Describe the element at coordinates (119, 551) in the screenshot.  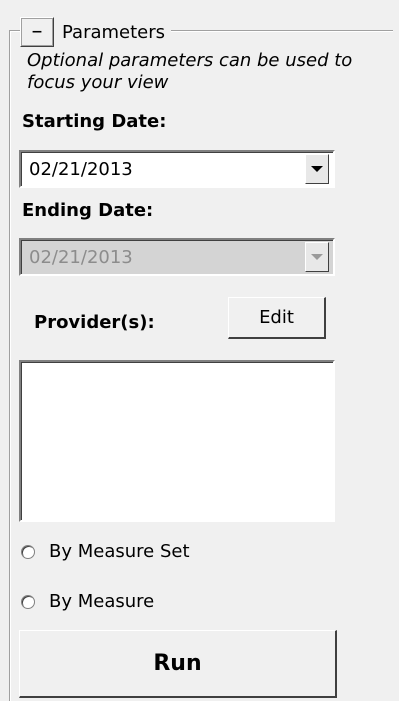
I see `by-measure-set-label: By Measure Set` at that location.